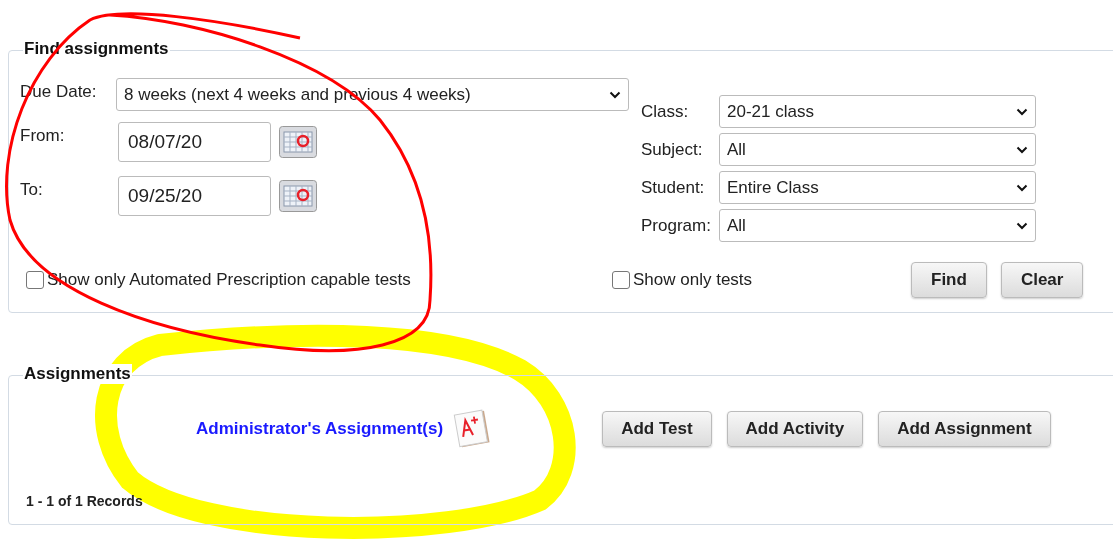 The width and height of the screenshot is (1113, 546). What do you see at coordinates (676, 225) in the screenshot?
I see `field-label: Program:` at bounding box center [676, 225].